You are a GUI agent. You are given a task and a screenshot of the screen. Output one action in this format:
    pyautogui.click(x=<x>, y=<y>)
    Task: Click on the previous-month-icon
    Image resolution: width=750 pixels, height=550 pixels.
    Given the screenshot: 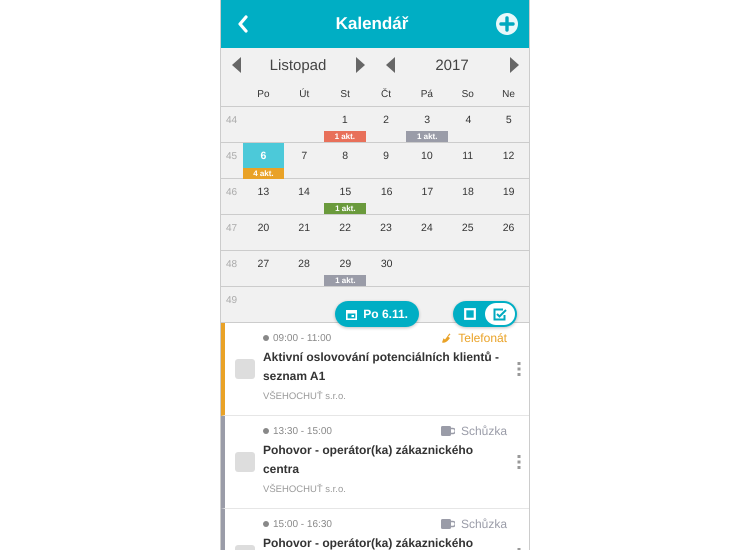 What is the action you would take?
    pyautogui.click(x=236, y=65)
    